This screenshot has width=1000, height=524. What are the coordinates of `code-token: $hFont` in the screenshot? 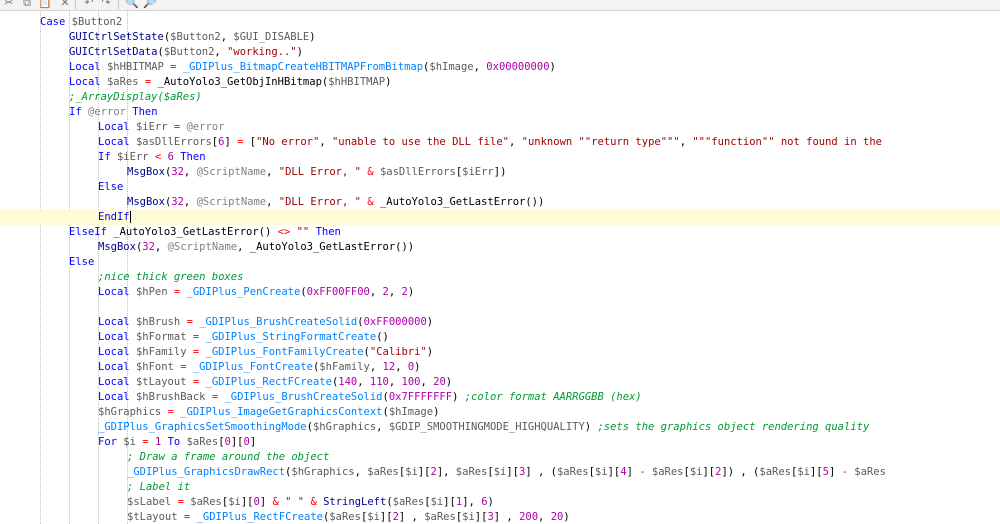 It's located at (154, 367).